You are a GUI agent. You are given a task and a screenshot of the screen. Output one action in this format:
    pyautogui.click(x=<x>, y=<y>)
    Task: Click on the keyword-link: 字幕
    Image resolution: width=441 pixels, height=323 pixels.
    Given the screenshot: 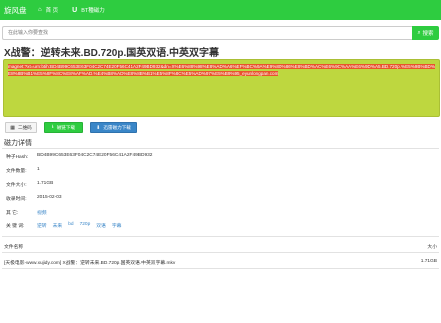 What is the action you would take?
    pyautogui.click(x=117, y=225)
    